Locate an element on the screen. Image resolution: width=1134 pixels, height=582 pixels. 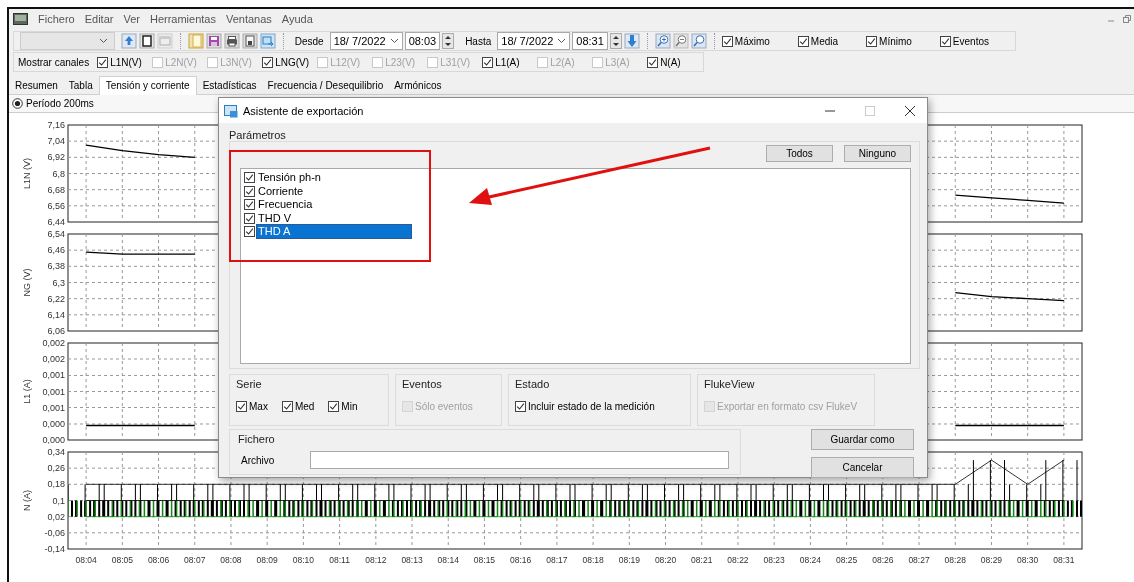
field-label: Archivo is located at coordinates (258, 460).